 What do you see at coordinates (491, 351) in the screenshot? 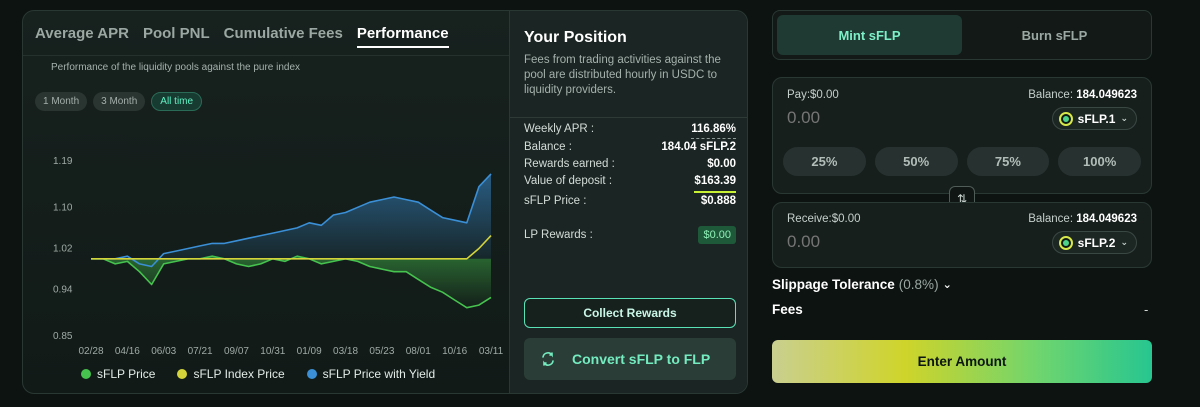
I see `x-tick-label: 03/11` at bounding box center [491, 351].